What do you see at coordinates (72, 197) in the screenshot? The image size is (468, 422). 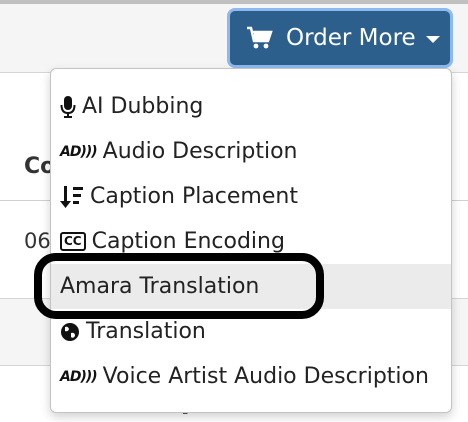 I see `sort-down-icon` at bounding box center [72, 197].